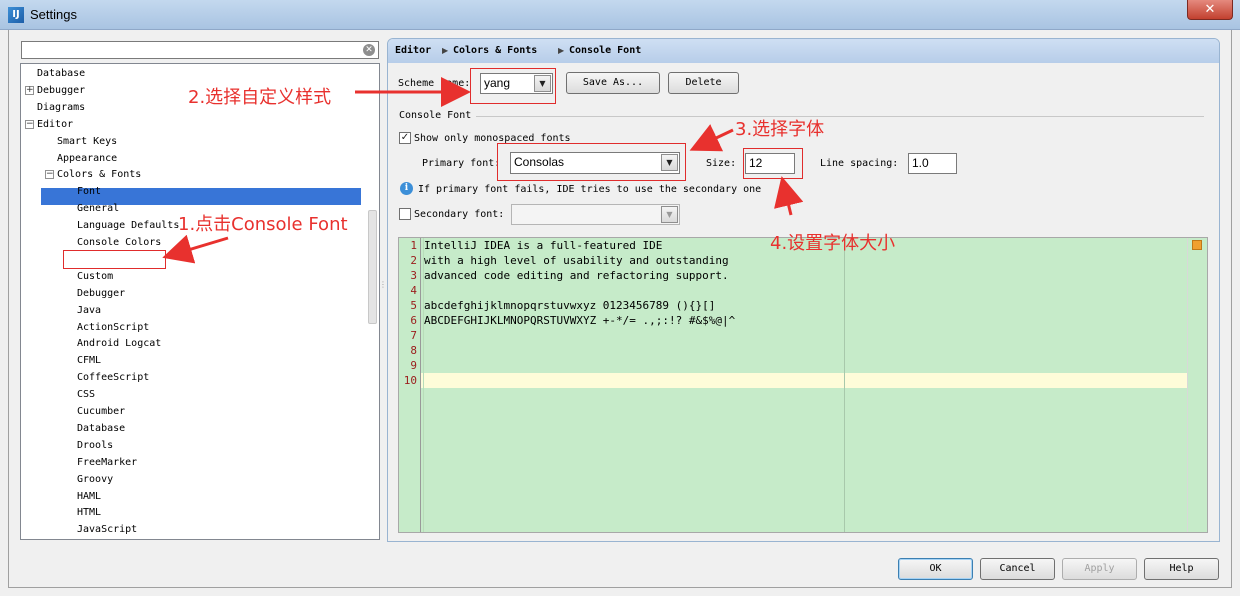  Describe the element at coordinates (543, 245) in the screenshot. I see `preview-code-line: IntelliJ IDEA is a full-featured IDE` at that location.